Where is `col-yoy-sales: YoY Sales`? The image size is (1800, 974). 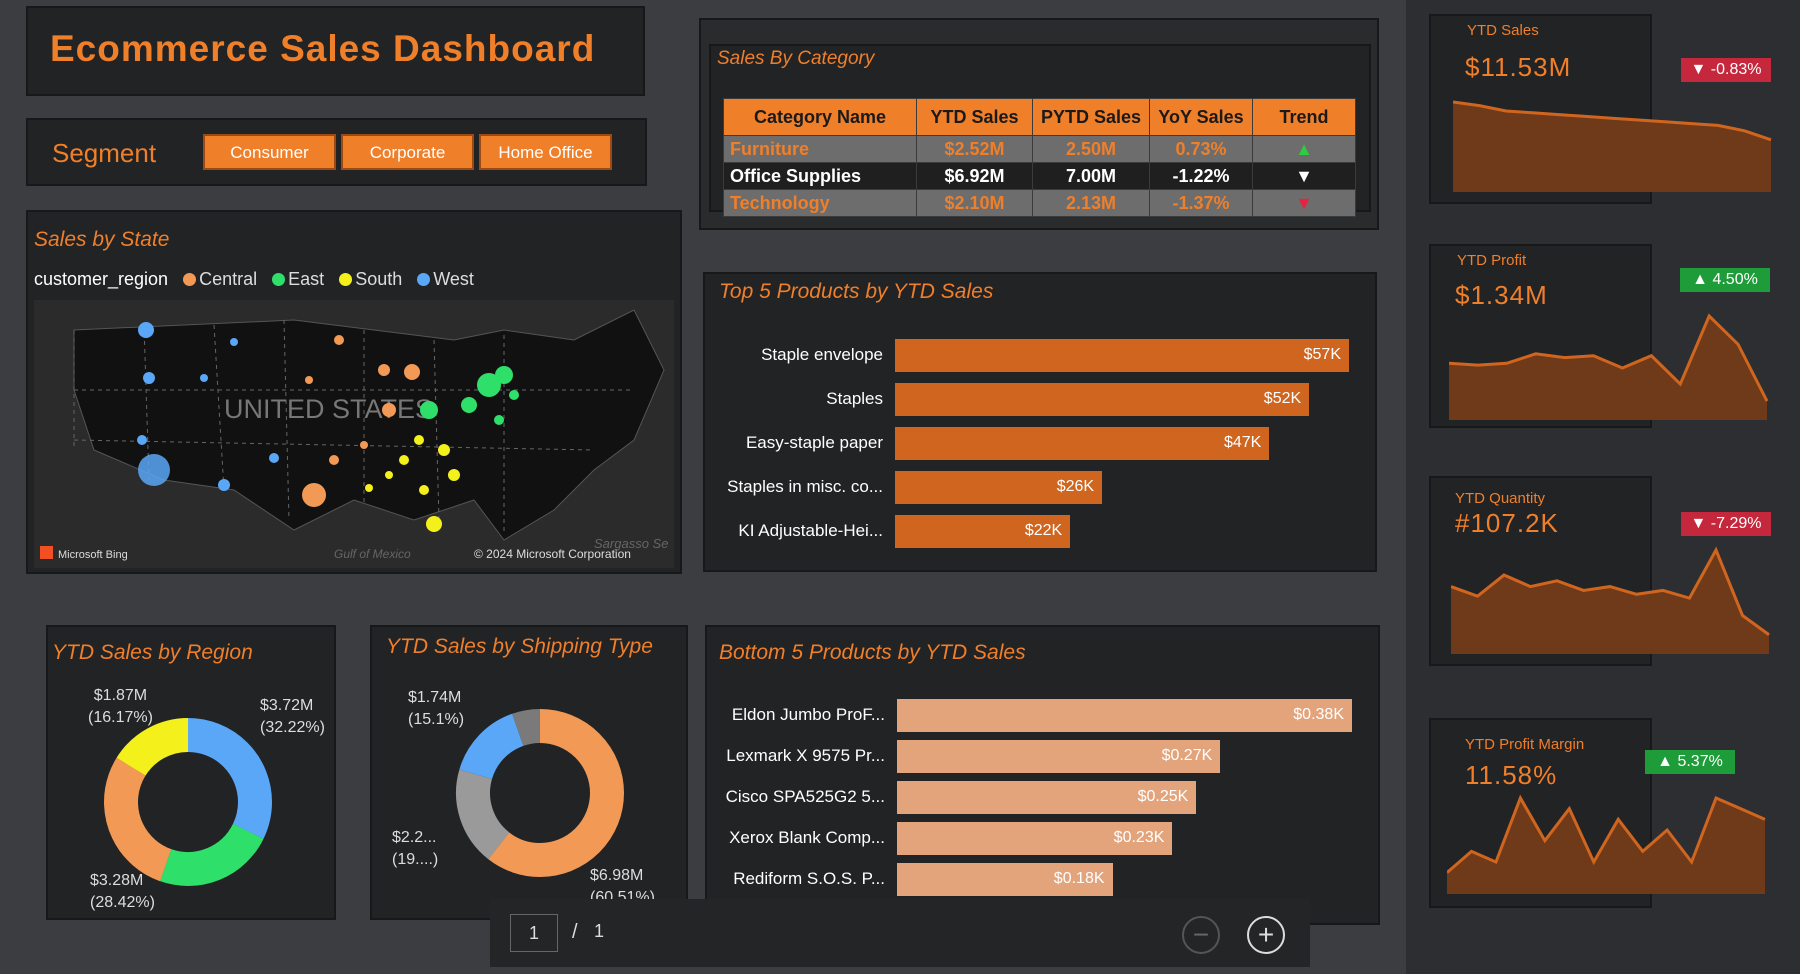 col-yoy-sales: YoY Sales is located at coordinates (1201, 117).